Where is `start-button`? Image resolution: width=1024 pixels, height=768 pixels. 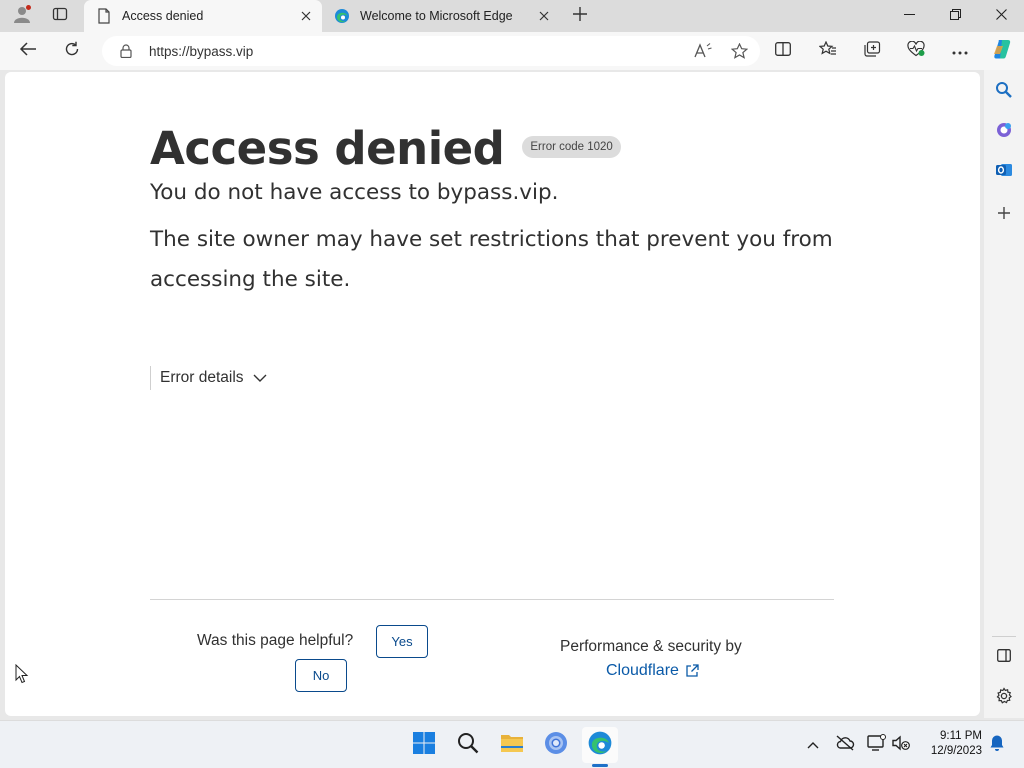 start-button is located at coordinates (424, 745).